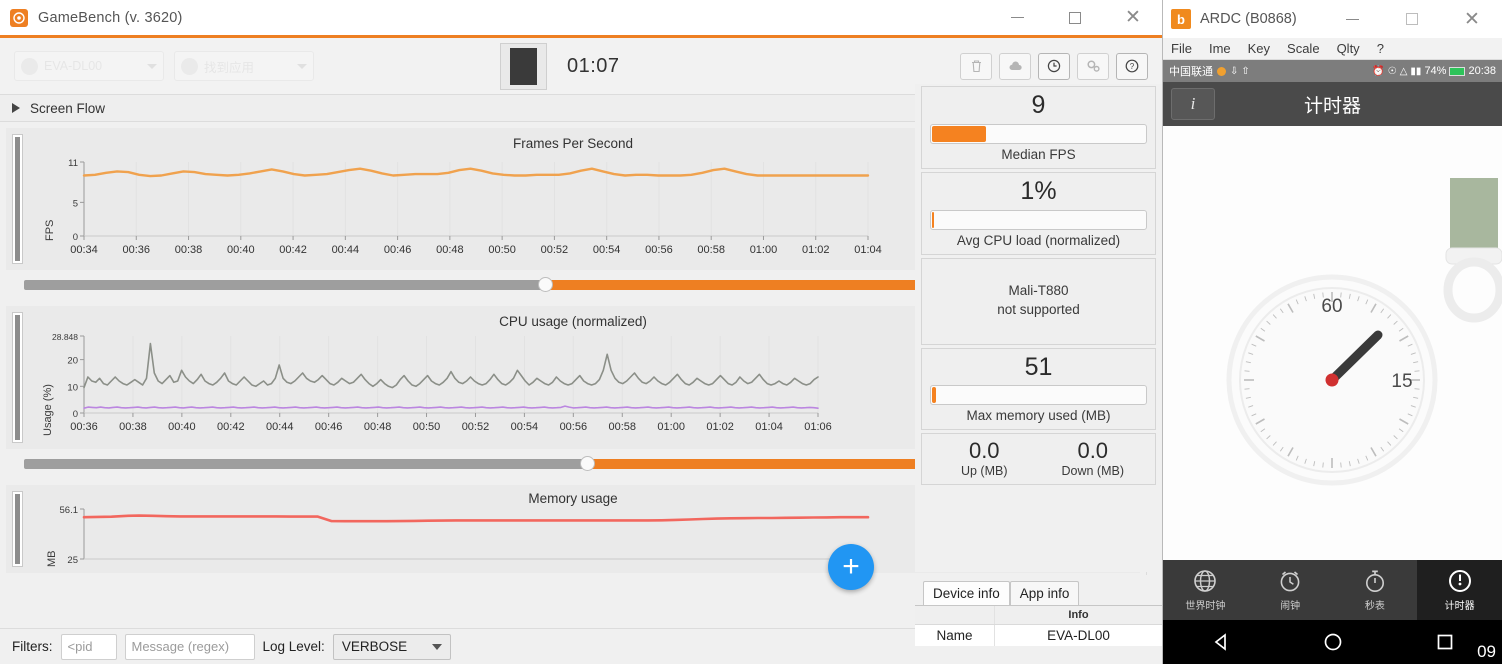 The height and width of the screenshot is (664, 1502). I want to click on device-select: EVA-DL00, so click(89, 66).